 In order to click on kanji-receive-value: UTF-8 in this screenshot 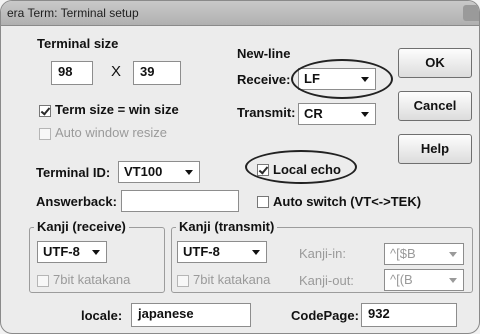, I will do `click(61, 251)`.